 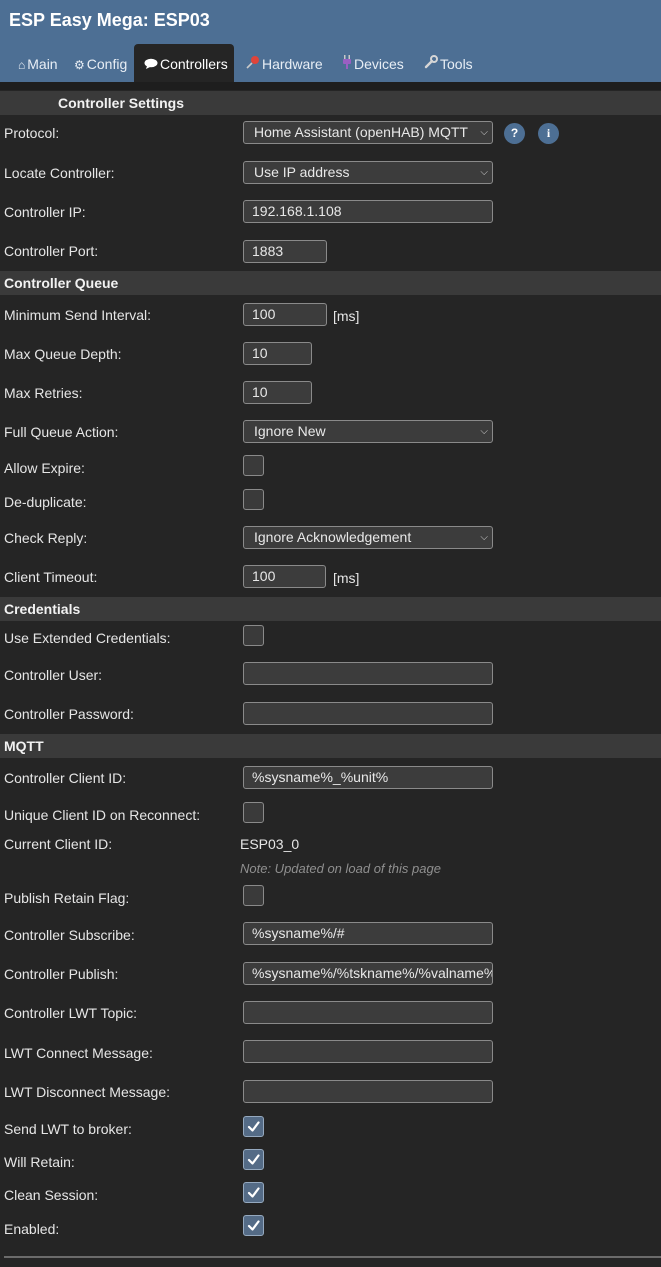 I want to click on wrench-icon, so click(x=431, y=65).